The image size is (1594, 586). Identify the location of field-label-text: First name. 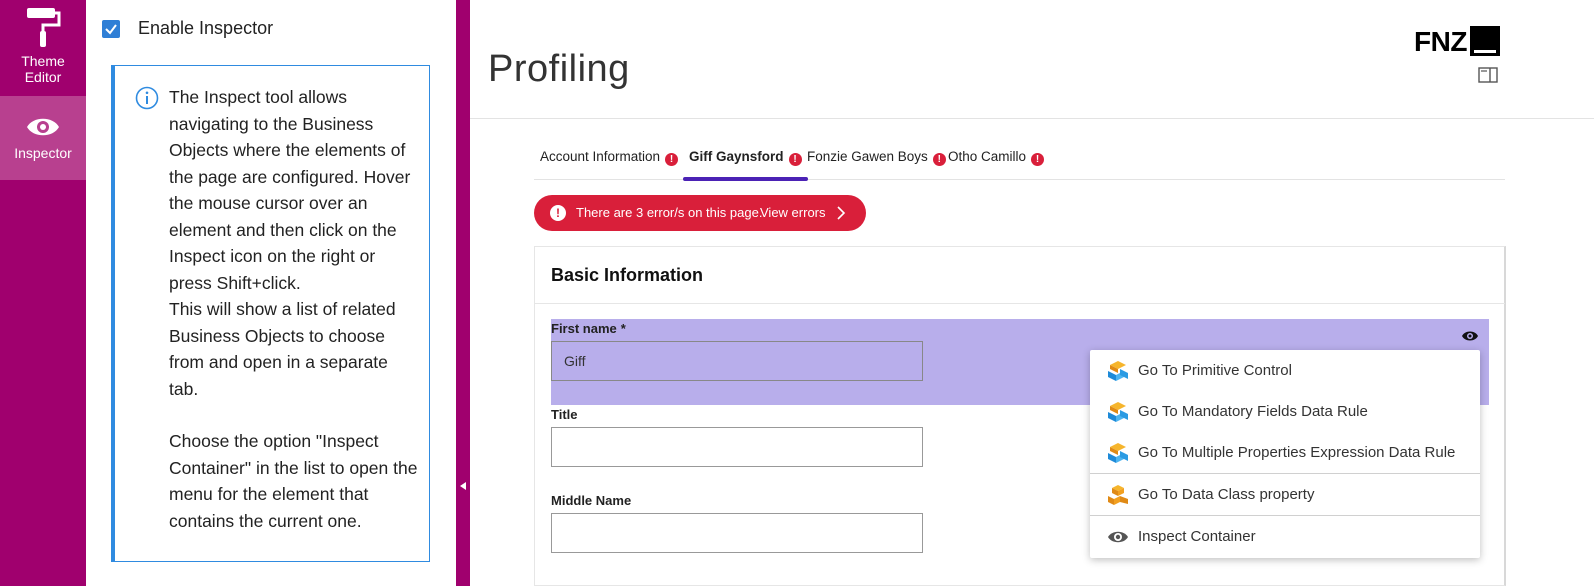
(584, 328).